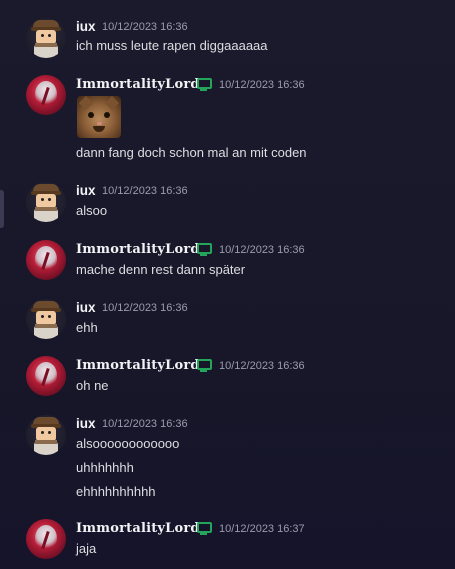 This screenshot has width=455, height=569. What do you see at coordinates (128, 443) in the screenshot?
I see `message-text: alsoooooooooooo` at bounding box center [128, 443].